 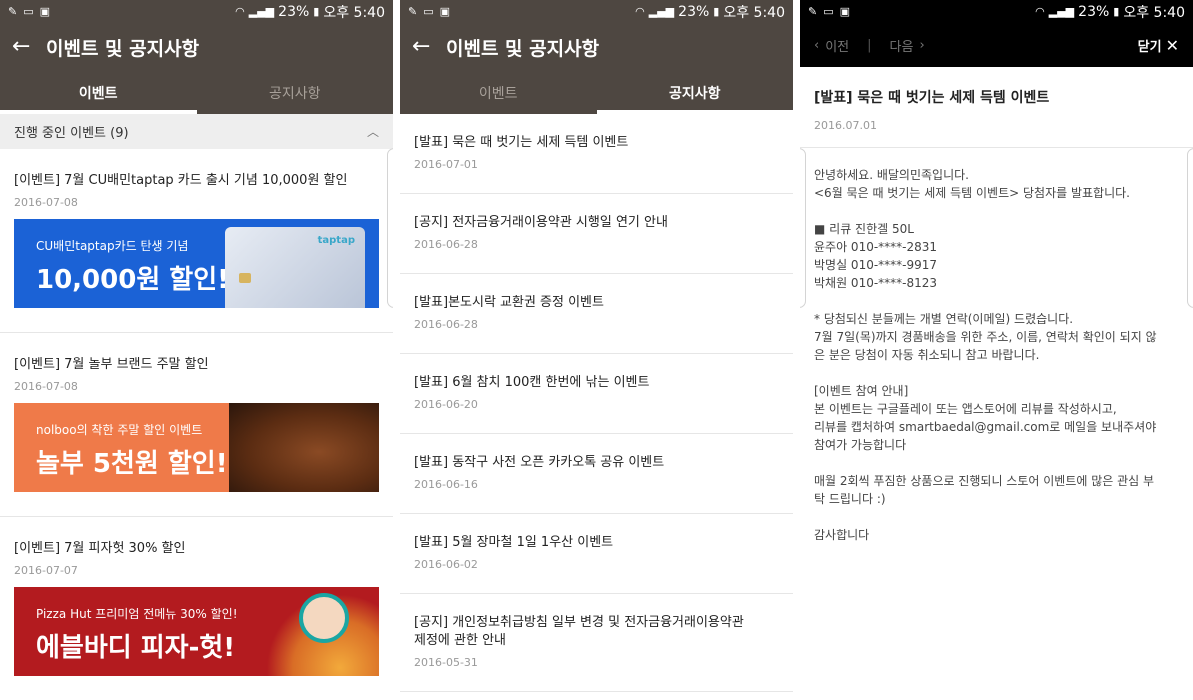 What do you see at coordinates (132, 464) in the screenshot?
I see `banner-headline: 놀부 5천원 할인!` at bounding box center [132, 464].